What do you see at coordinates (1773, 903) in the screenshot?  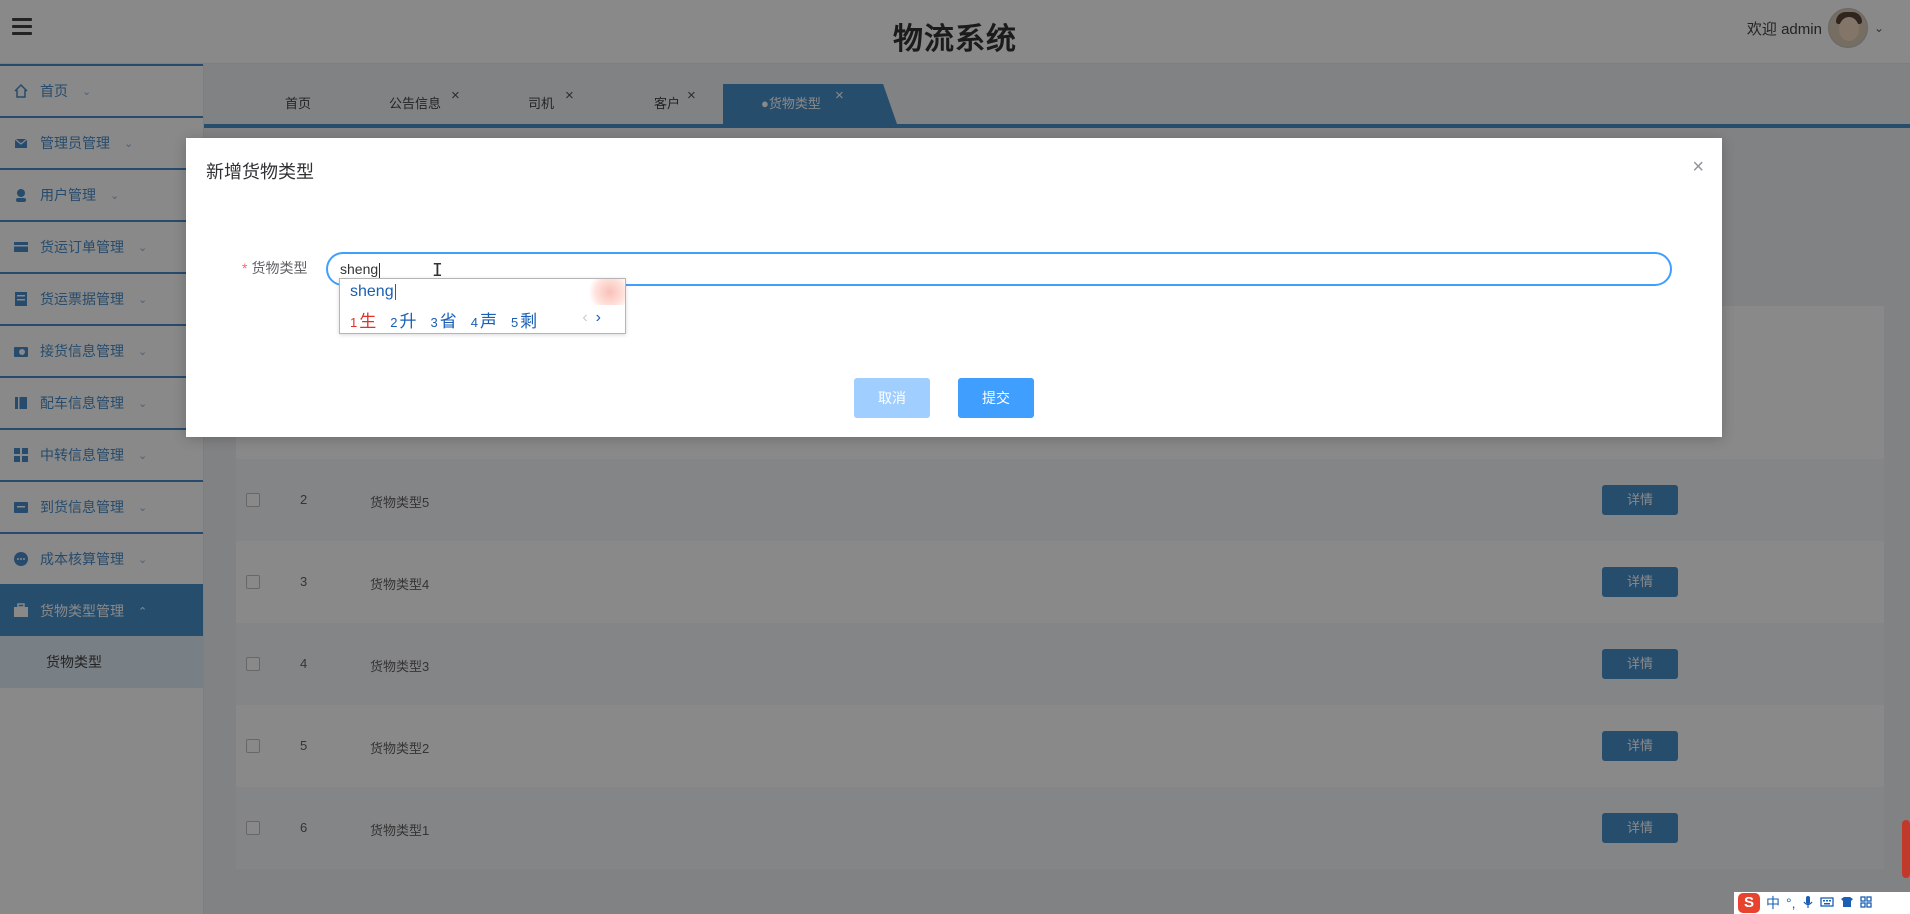 I see `ime-mode-toggle: 中` at bounding box center [1773, 903].